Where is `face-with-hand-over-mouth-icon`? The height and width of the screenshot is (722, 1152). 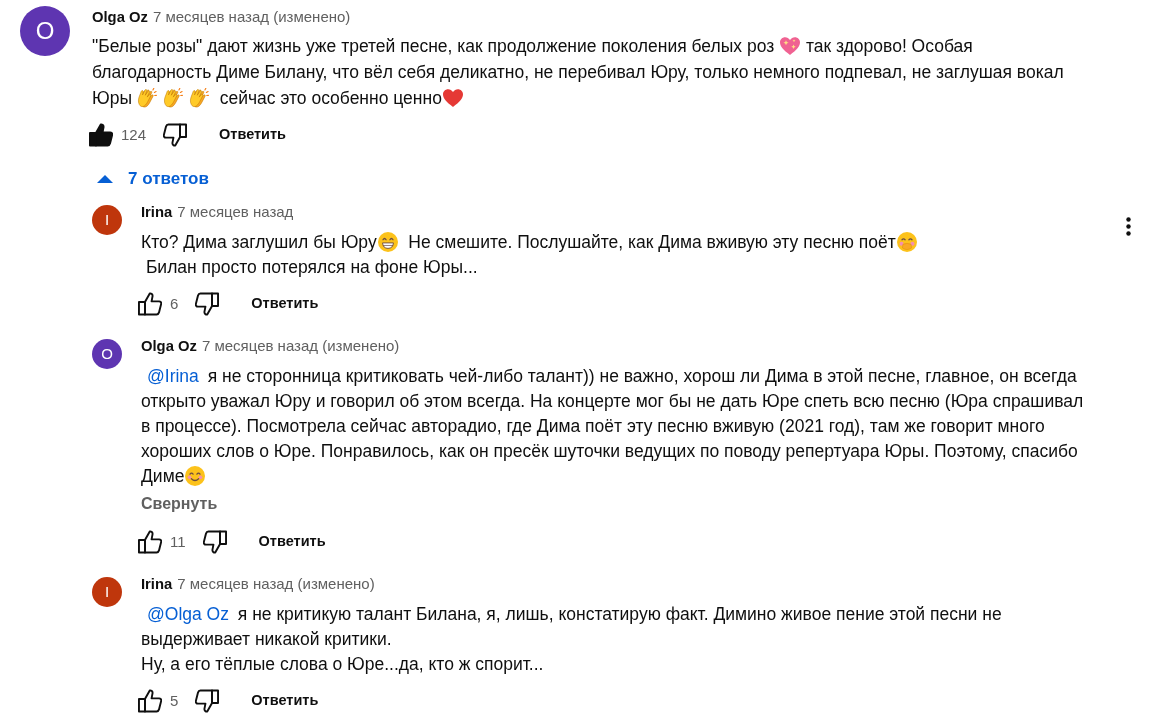
face-with-hand-over-mouth-icon is located at coordinates (906, 242).